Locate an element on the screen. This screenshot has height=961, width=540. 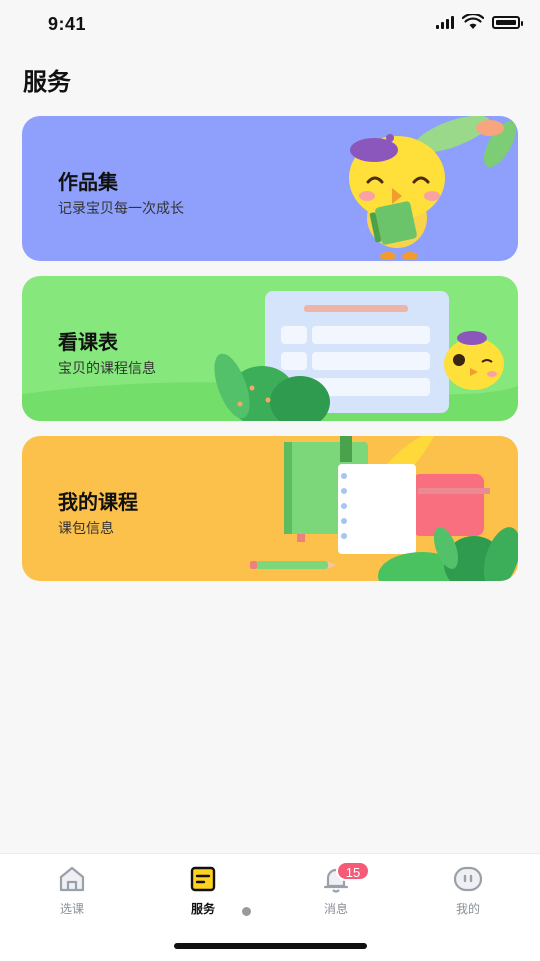
tab-course-select: 选课 is located at coordinates (72, 890).